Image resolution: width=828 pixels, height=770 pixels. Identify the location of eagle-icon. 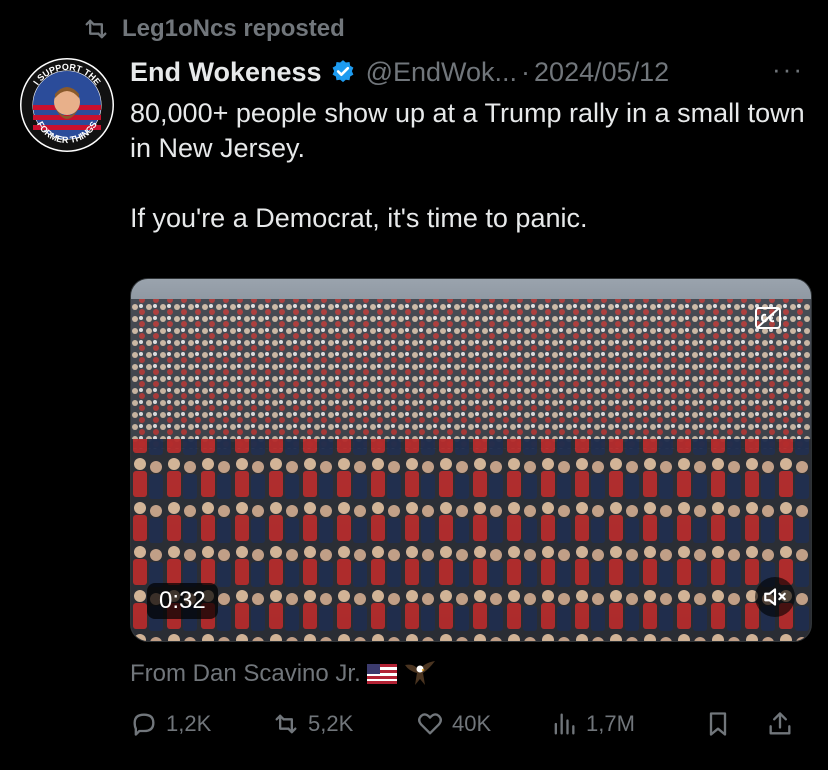
(419, 673).